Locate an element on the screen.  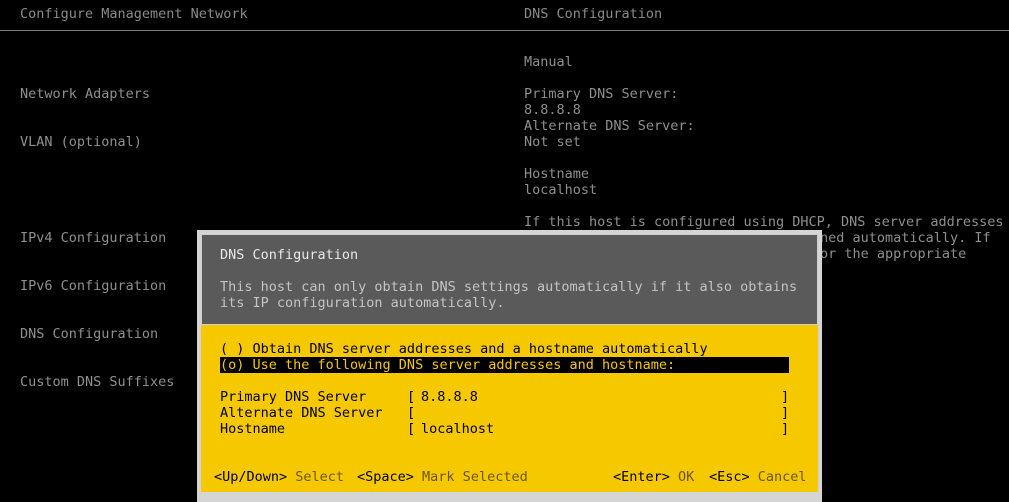
alternate-dns-field-label: Alternate DNS Server is located at coordinates (301, 413).